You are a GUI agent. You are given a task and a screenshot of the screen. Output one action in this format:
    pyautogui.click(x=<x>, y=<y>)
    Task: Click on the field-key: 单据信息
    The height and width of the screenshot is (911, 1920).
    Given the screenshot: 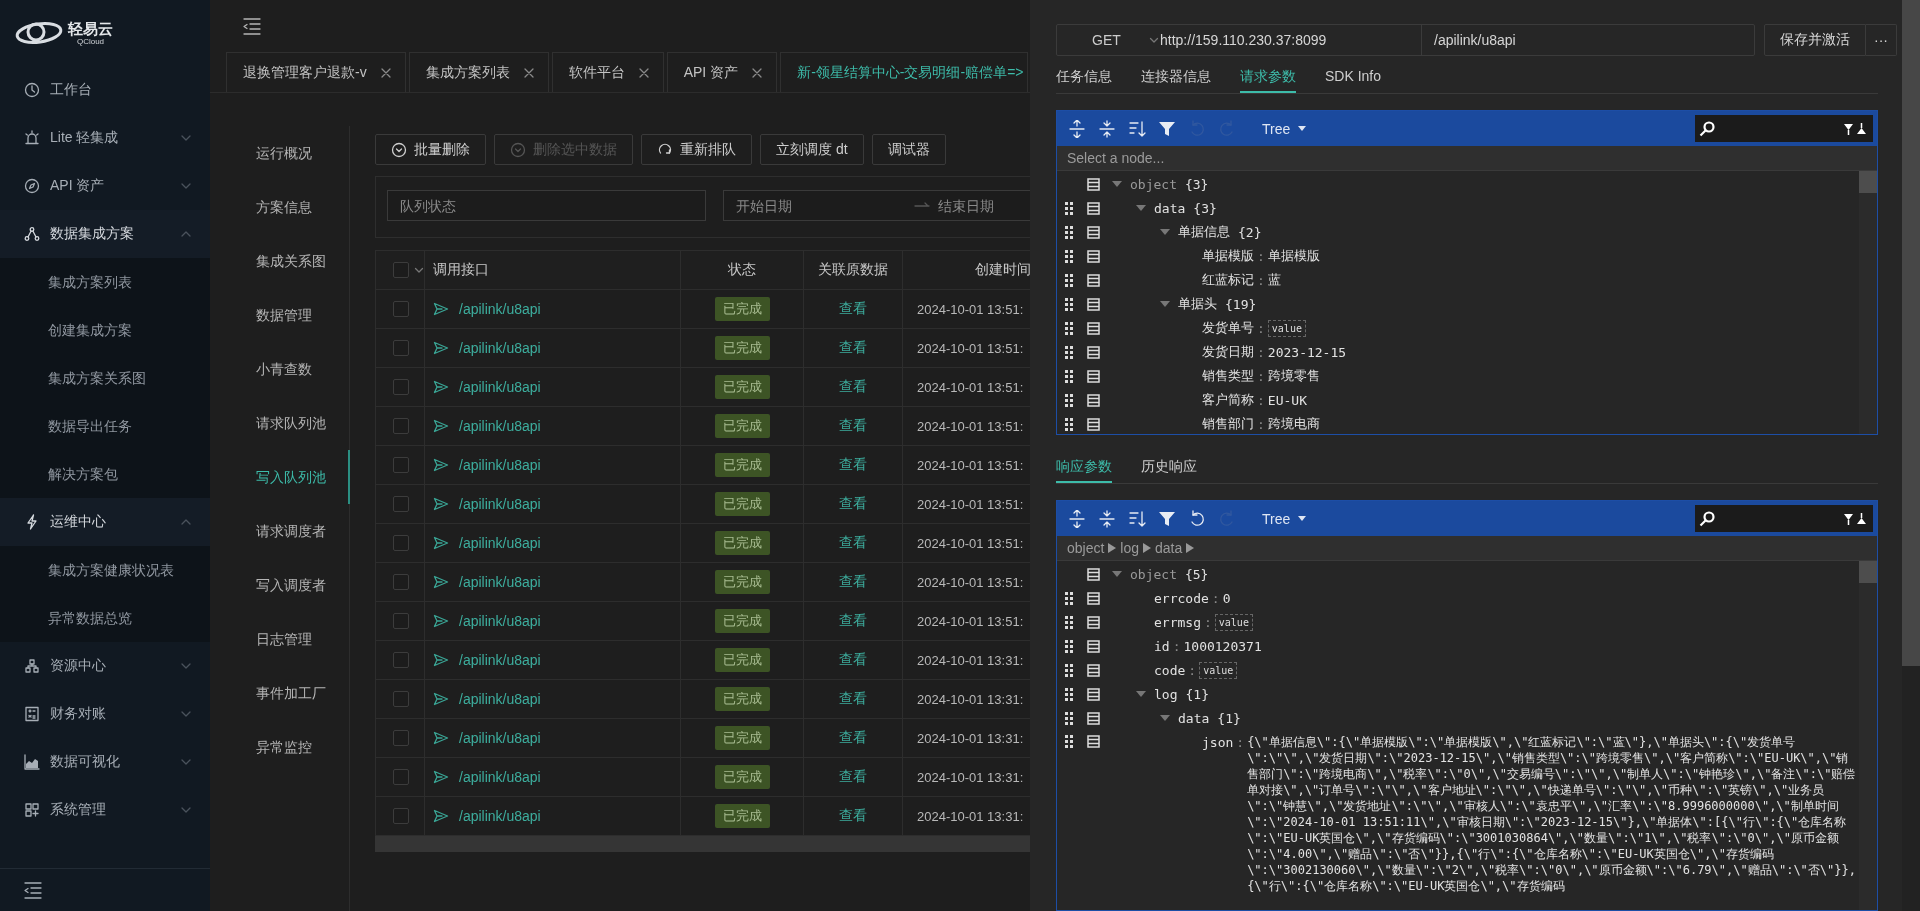 What is the action you would take?
    pyautogui.click(x=1204, y=232)
    